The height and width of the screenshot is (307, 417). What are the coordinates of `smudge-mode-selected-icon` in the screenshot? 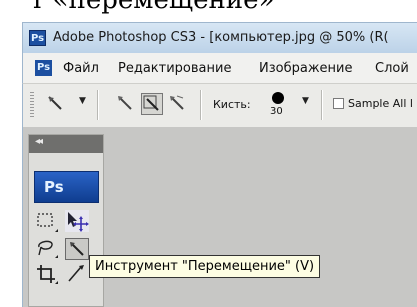 It's located at (152, 104).